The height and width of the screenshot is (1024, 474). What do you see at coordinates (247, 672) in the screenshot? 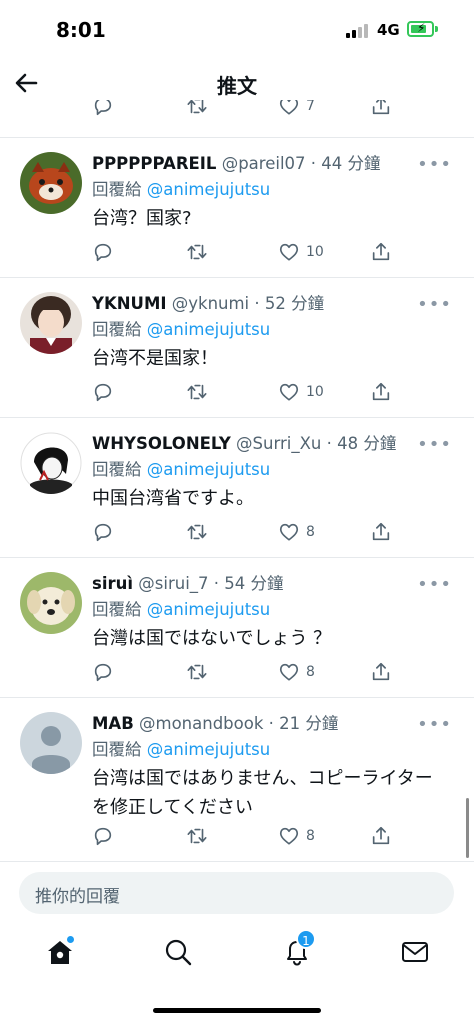
I see `tweet-actions: 8` at bounding box center [247, 672].